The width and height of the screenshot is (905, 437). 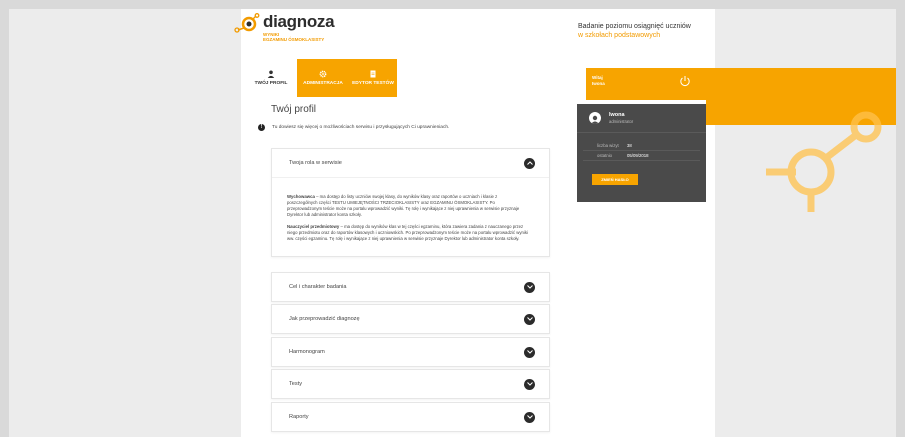 What do you see at coordinates (323, 83) in the screenshot?
I see `tab-administration-label: ADMINISTRACJA` at bounding box center [323, 83].